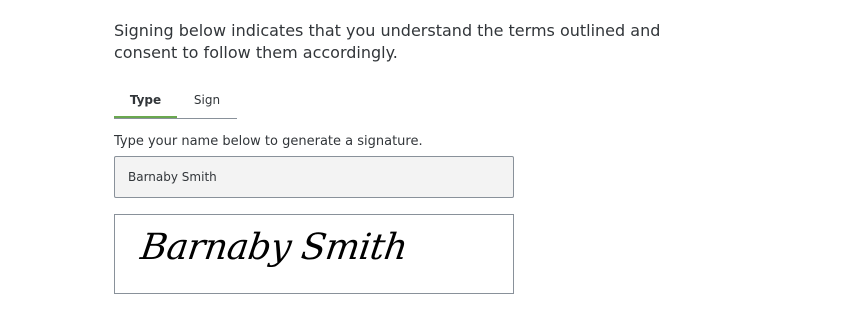 The width and height of the screenshot is (850, 320). I want to click on signature-preview-box: Barnaby Smith, so click(314, 254).